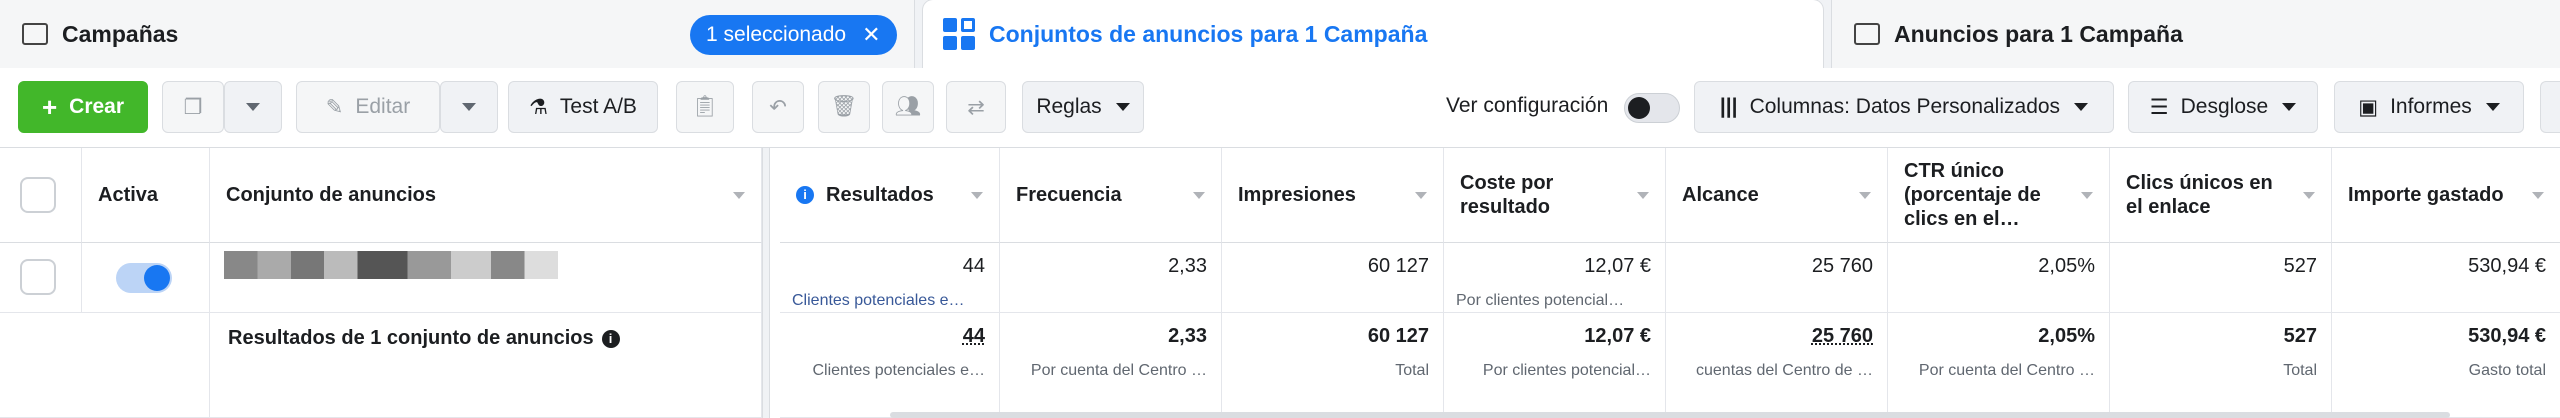 This screenshot has height=418, width=2560. I want to click on row-active-cell, so click(146, 278).